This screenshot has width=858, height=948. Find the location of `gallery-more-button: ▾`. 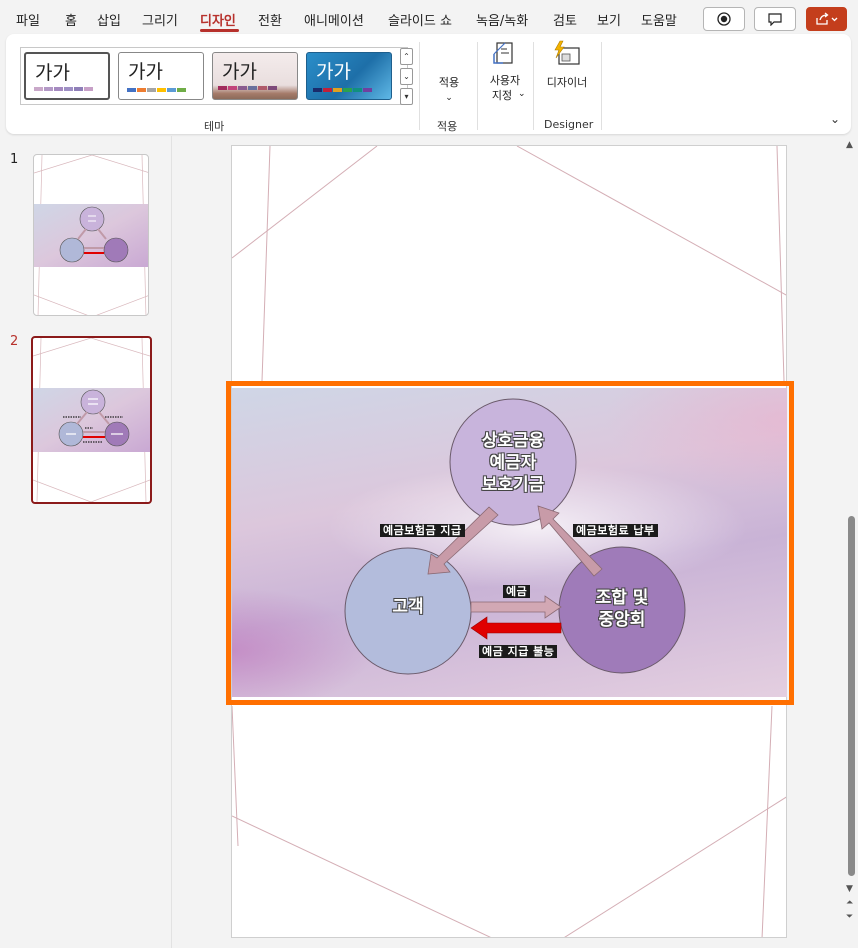

gallery-more-button: ▾ is located at coordinates (406, 96).